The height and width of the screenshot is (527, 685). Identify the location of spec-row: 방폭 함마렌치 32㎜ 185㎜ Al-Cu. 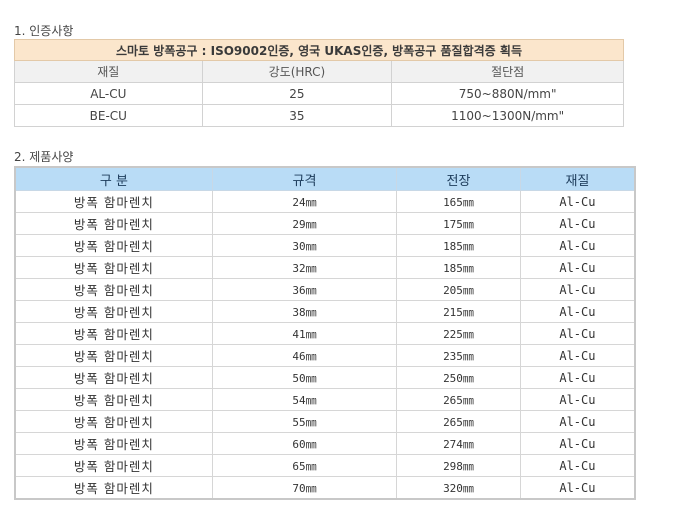
(325, 267).